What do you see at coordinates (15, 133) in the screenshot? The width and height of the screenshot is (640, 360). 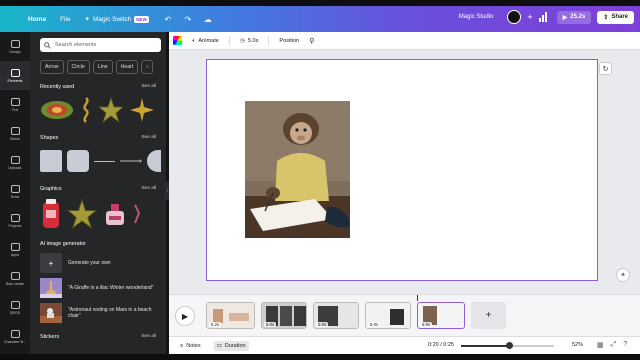 I see `rail-item-brand: Brand` at bounding box center [15, 133].